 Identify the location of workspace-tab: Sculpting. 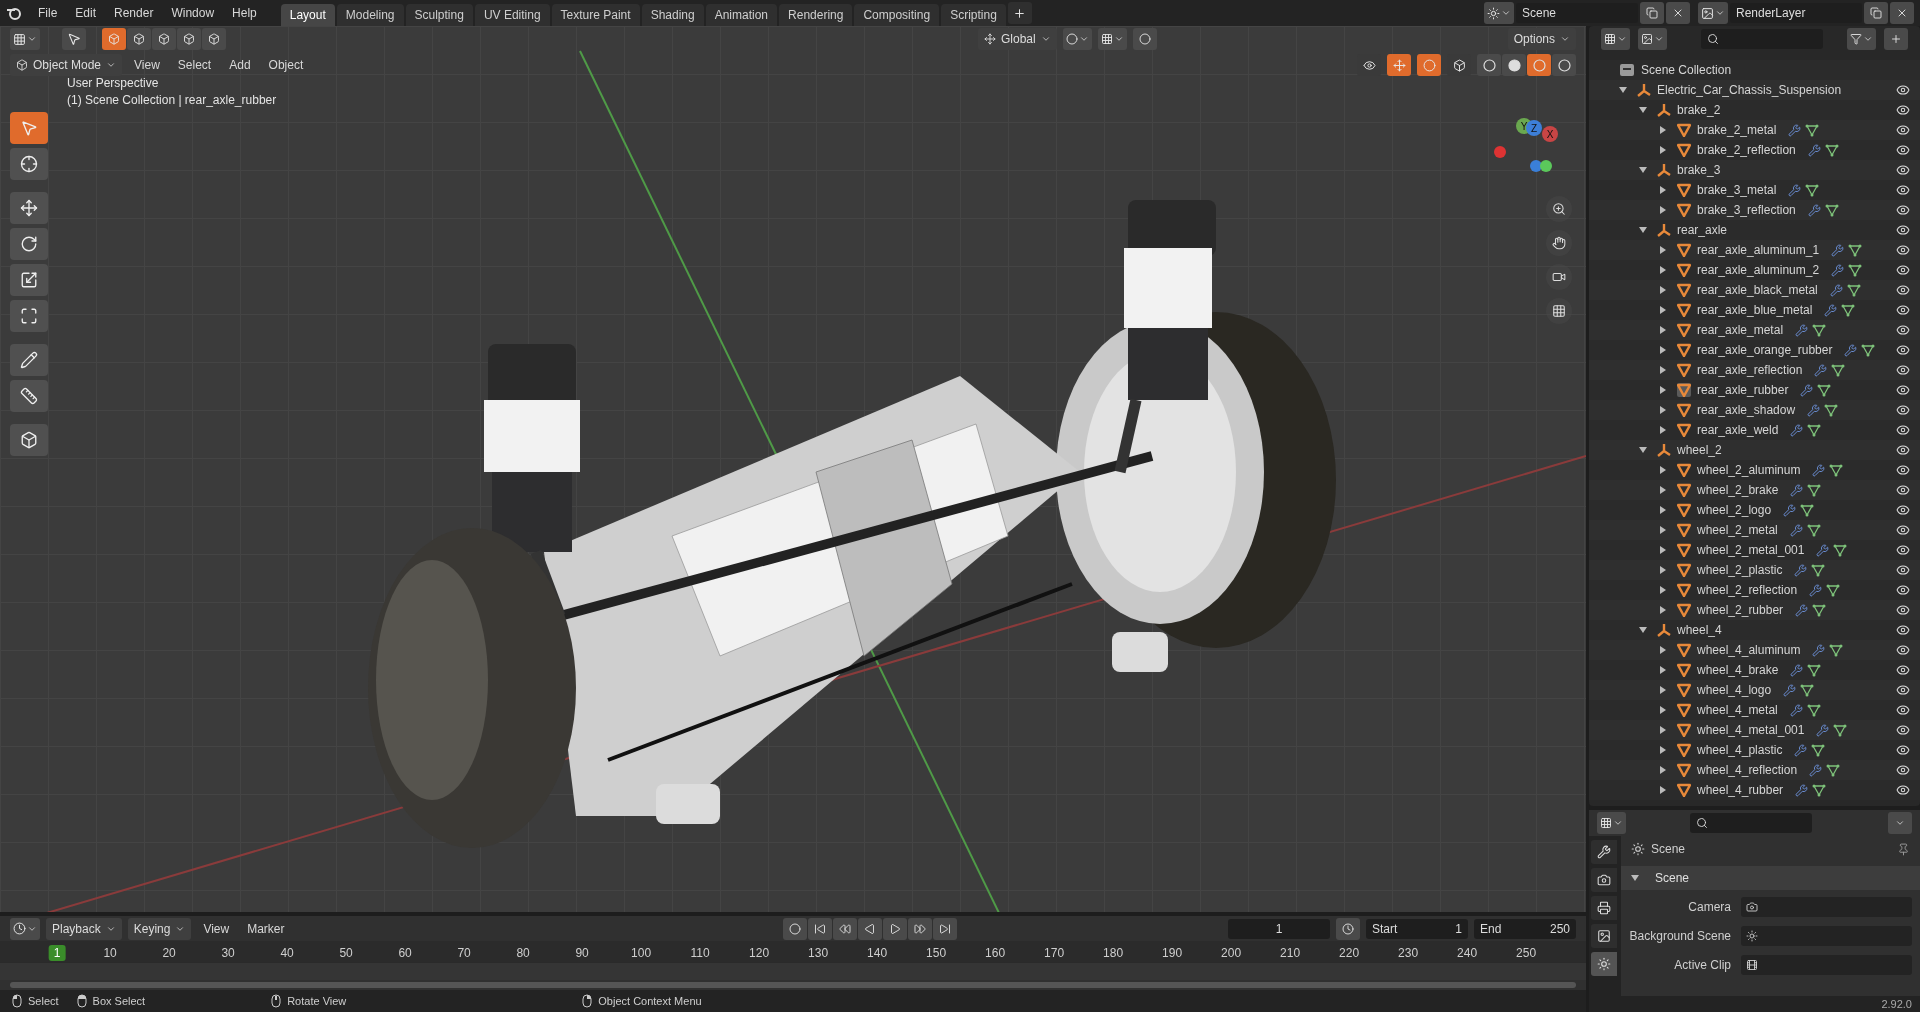
(439, 15).